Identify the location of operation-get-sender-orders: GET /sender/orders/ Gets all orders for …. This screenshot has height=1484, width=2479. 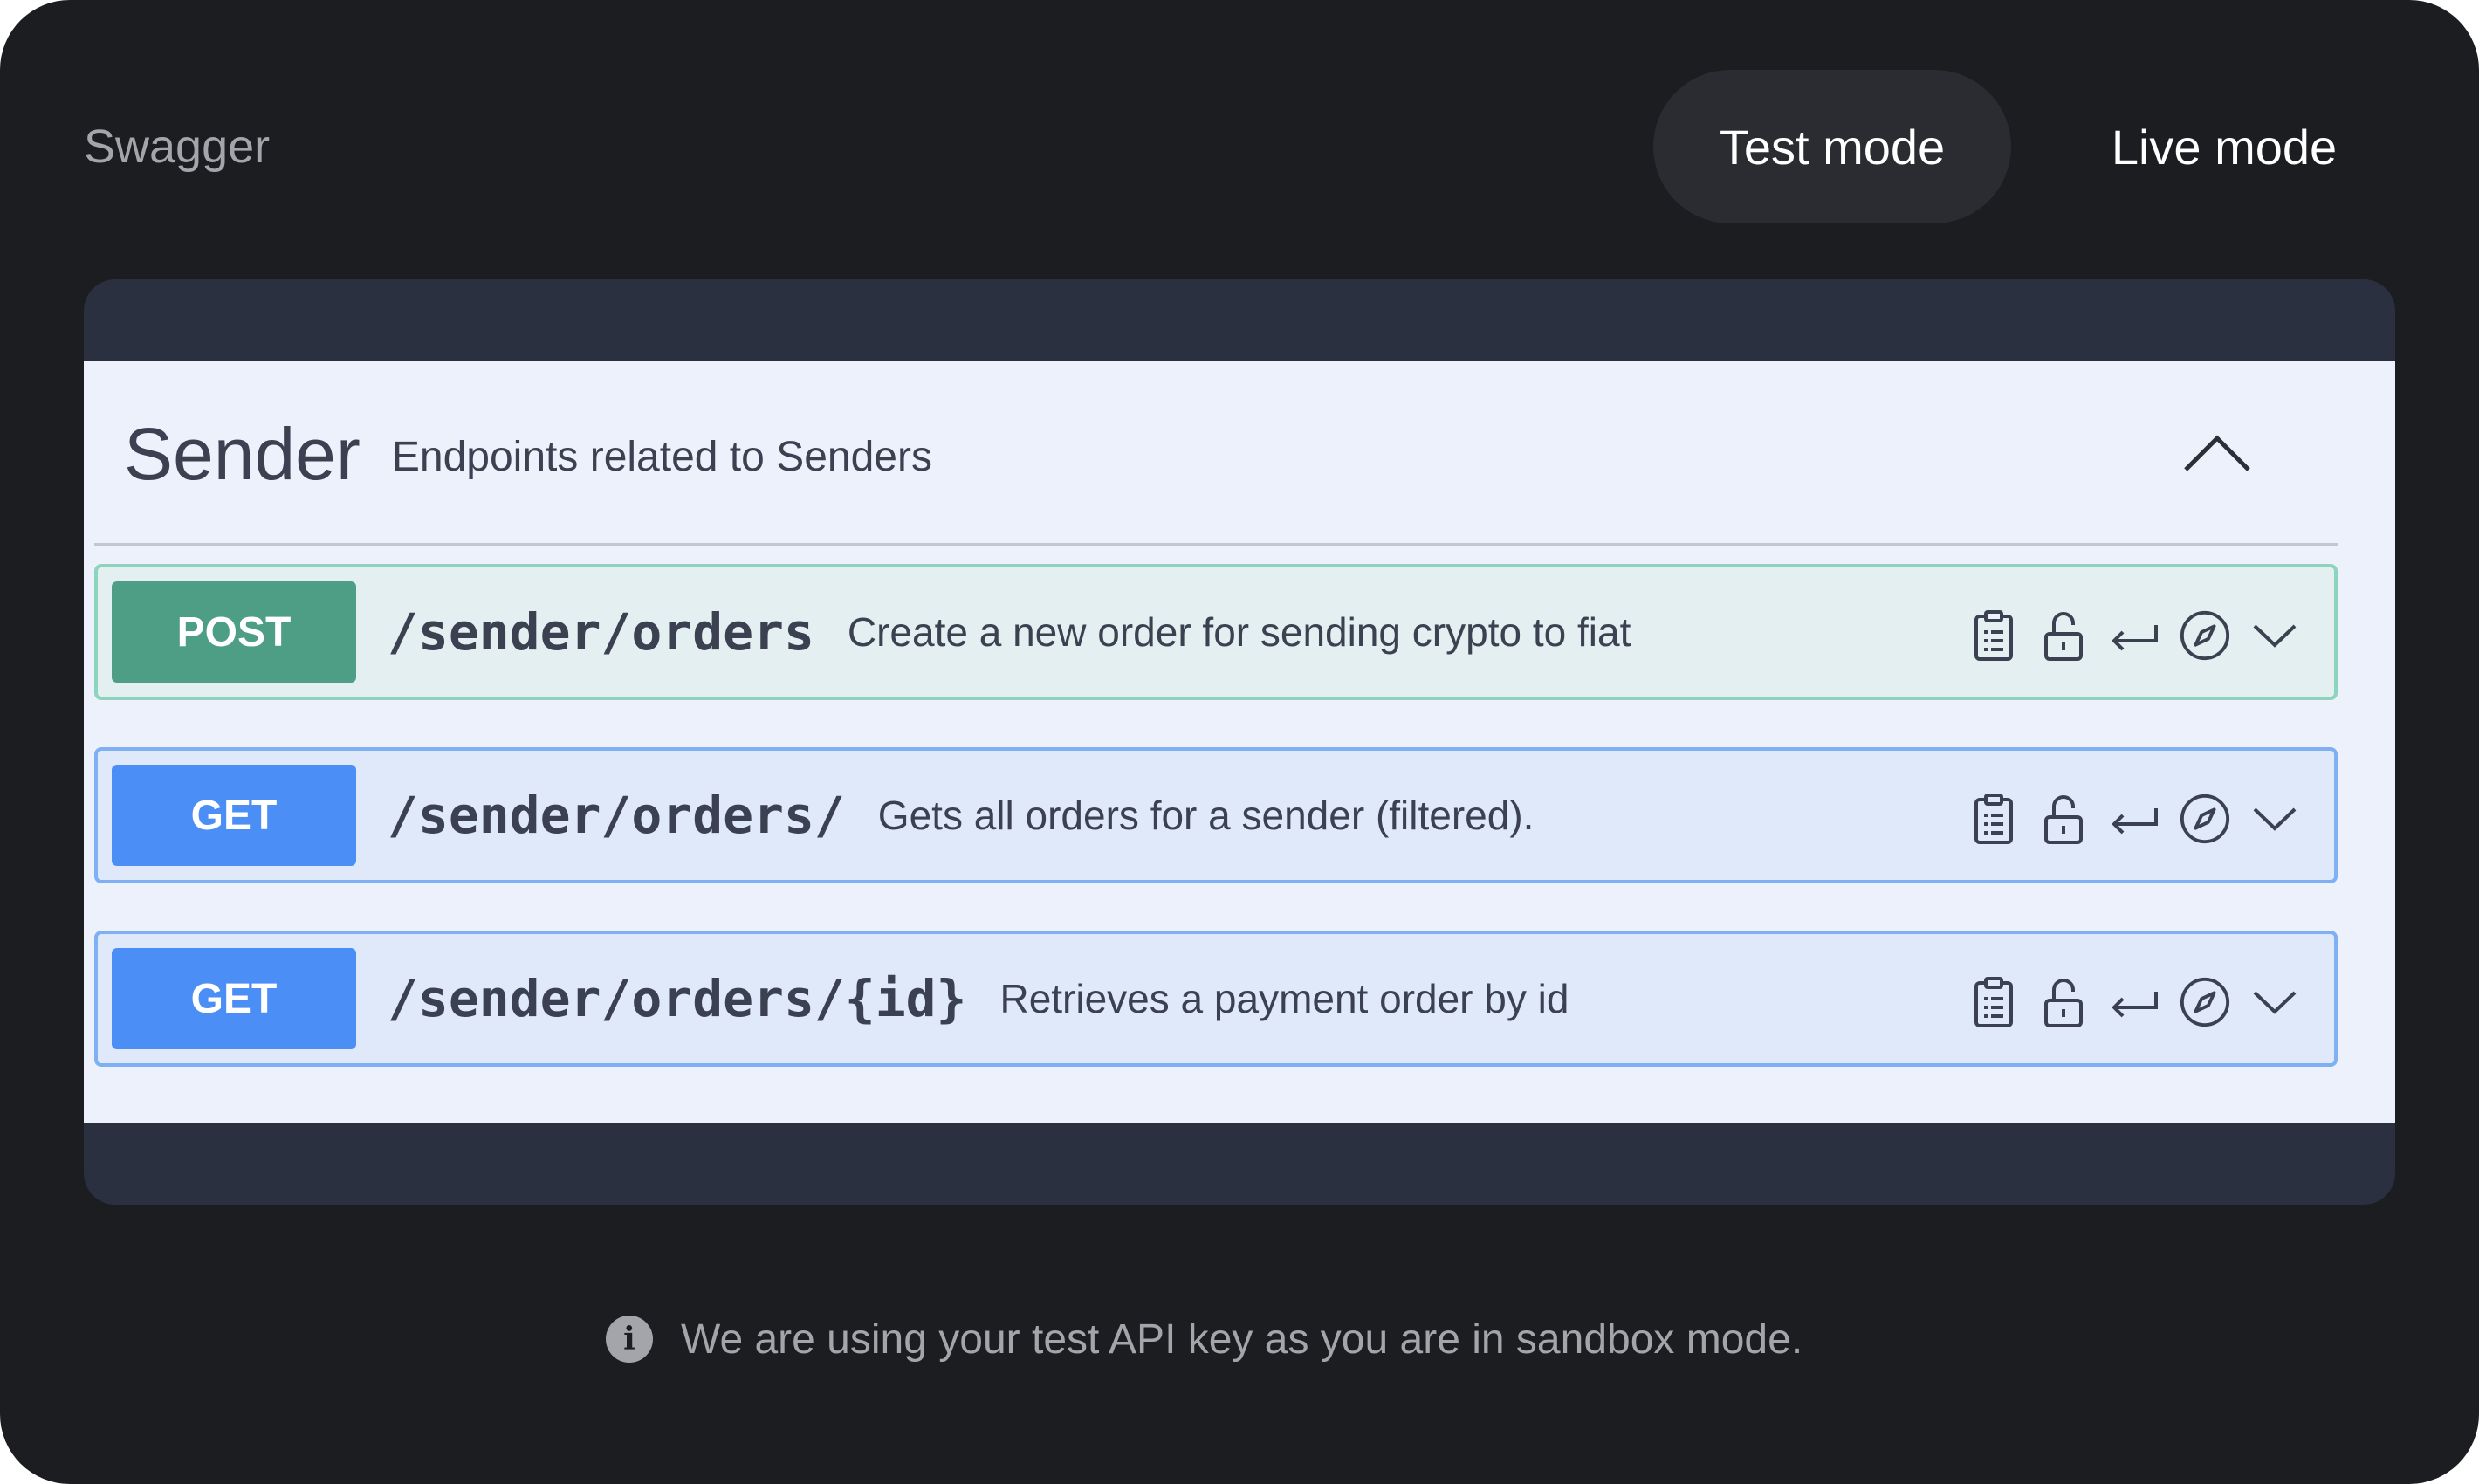
(1216, 815).